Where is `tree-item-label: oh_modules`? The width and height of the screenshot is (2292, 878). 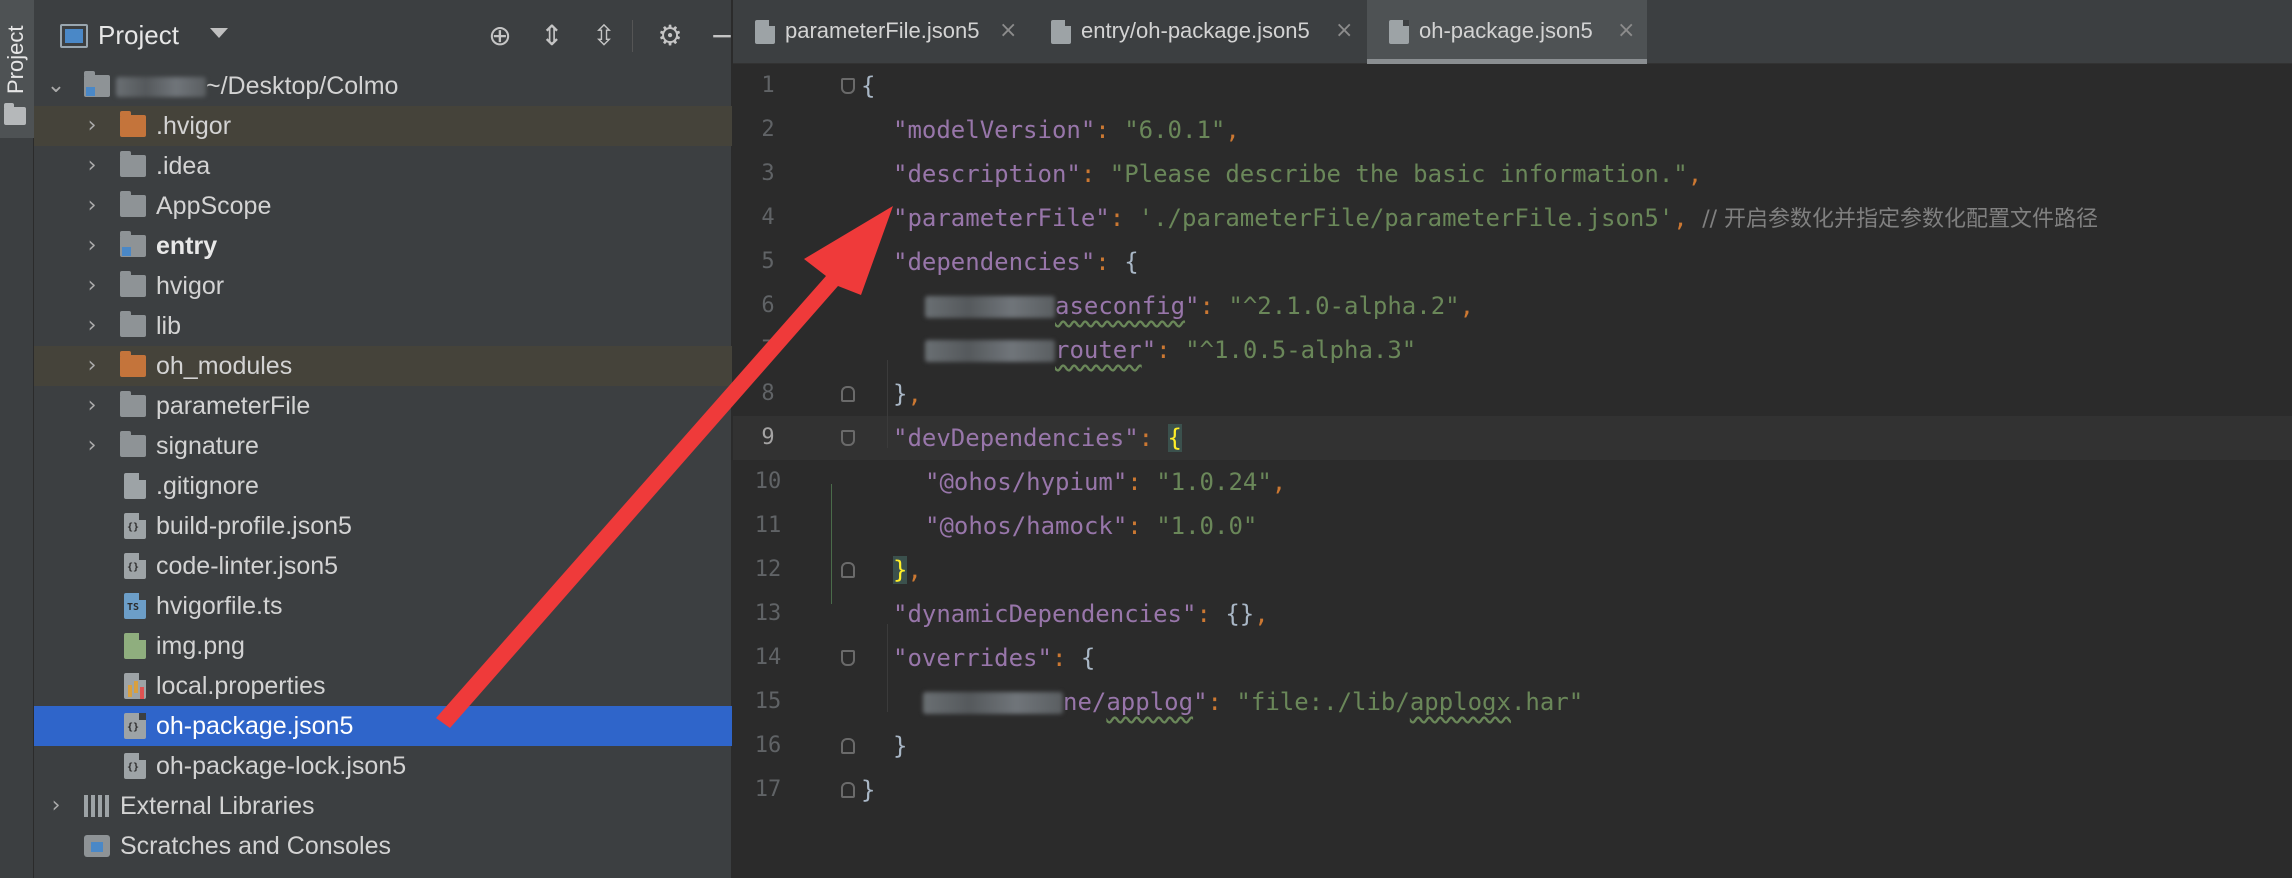 tree-item-label: oh_modules is located at coordinates (224, 366).